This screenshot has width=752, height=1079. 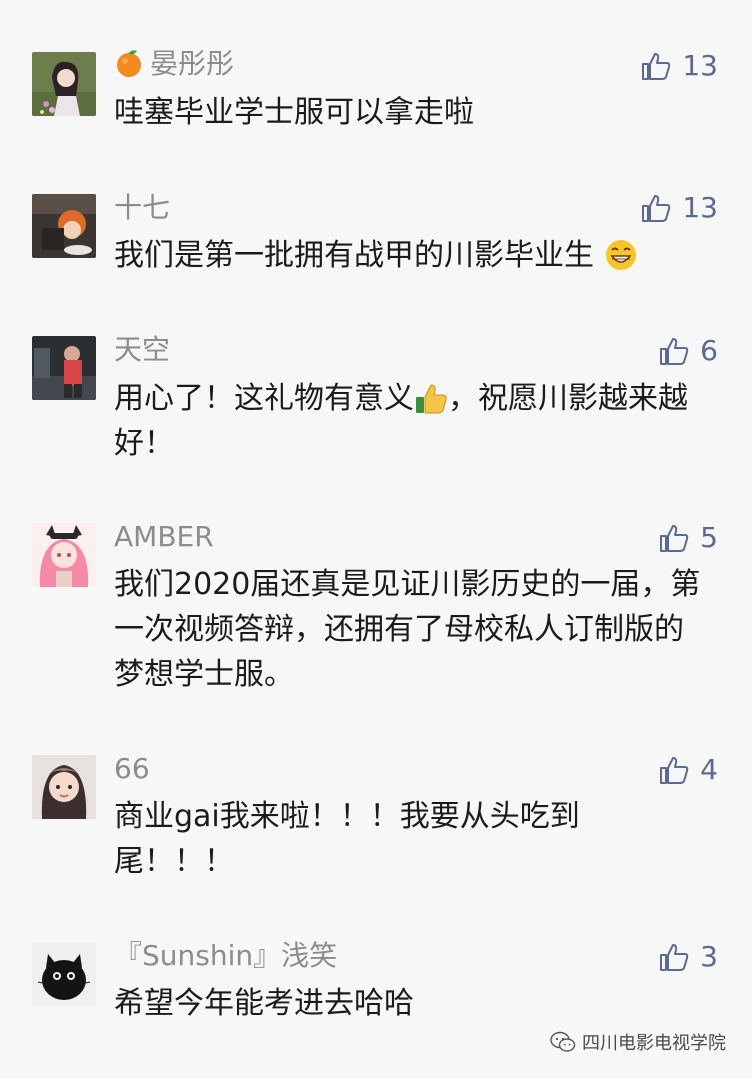 I want to click on comment-author: 十七, so click(x=142, y=208).